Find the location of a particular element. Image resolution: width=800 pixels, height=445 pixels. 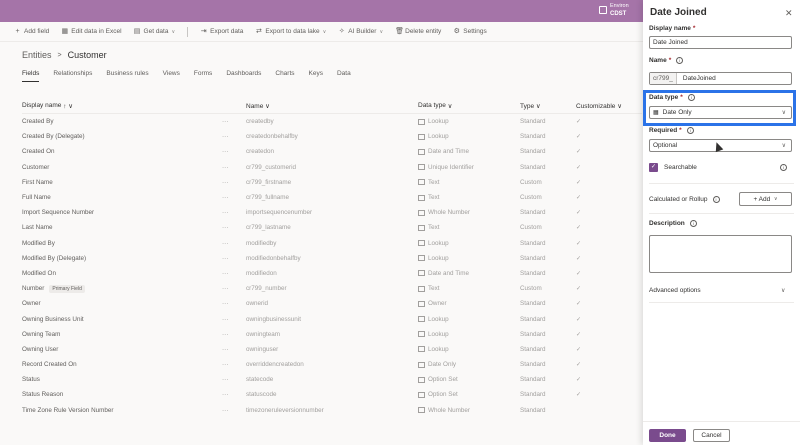

export-to-data-lake-button: ⇄ Export to data lake ∨ is located at coordinates (290, 31).